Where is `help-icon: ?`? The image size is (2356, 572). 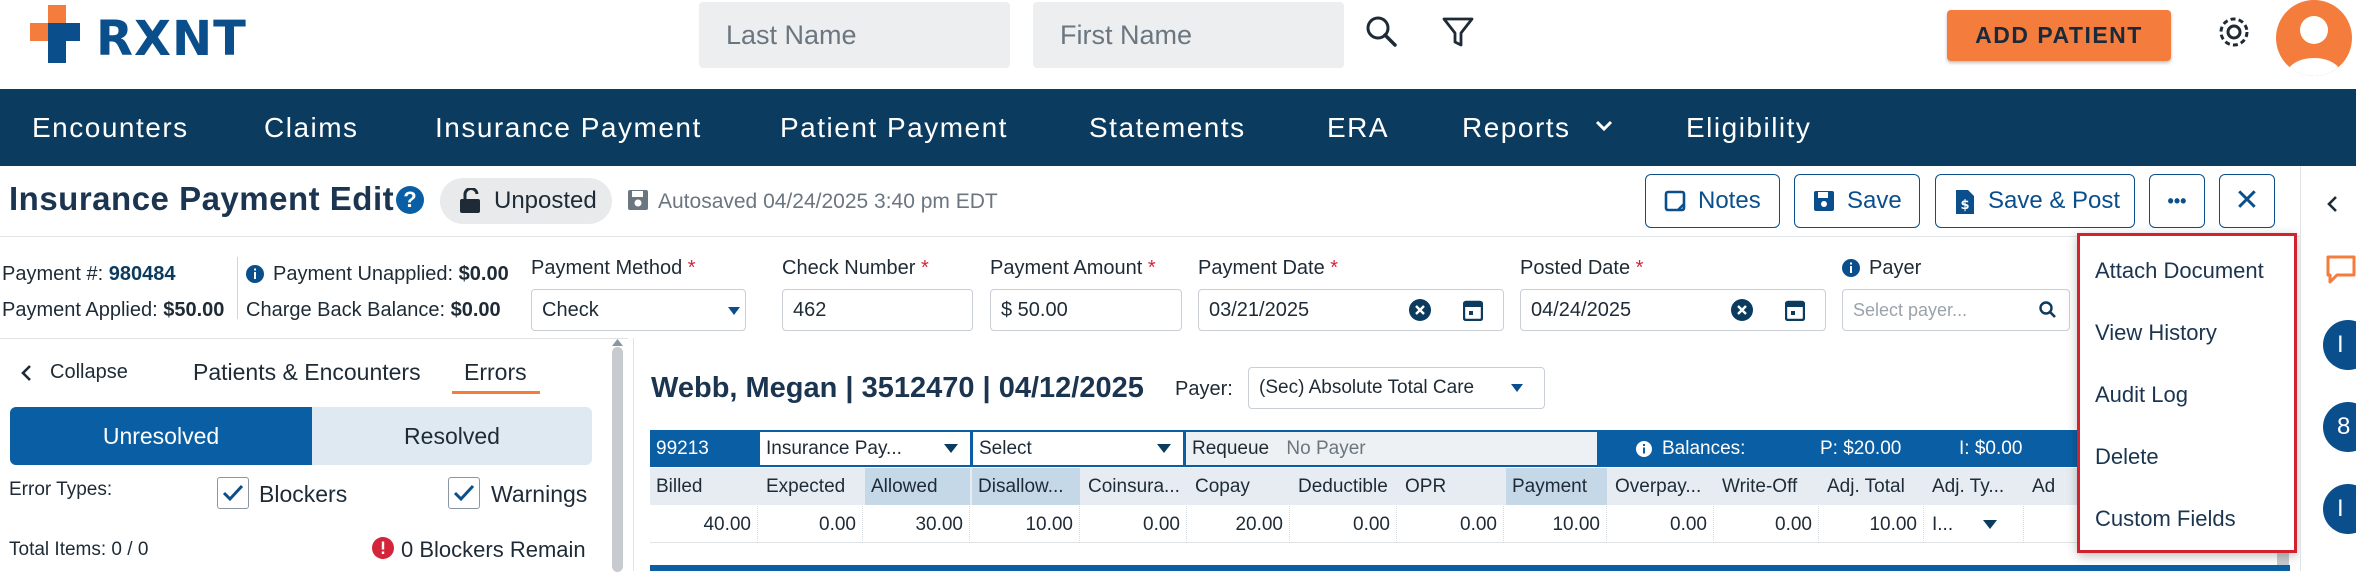 help-icon: ? is located at coordinates (410, 200).